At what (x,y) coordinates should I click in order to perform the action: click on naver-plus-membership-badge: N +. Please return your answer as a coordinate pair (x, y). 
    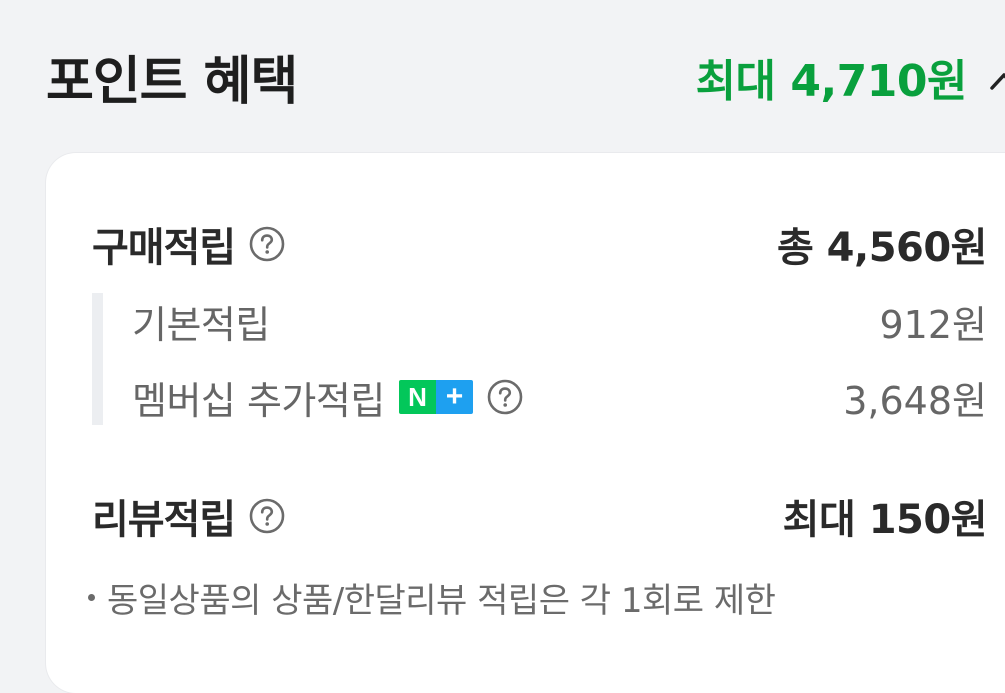
    Looking at the image, I should click on (435, 397).